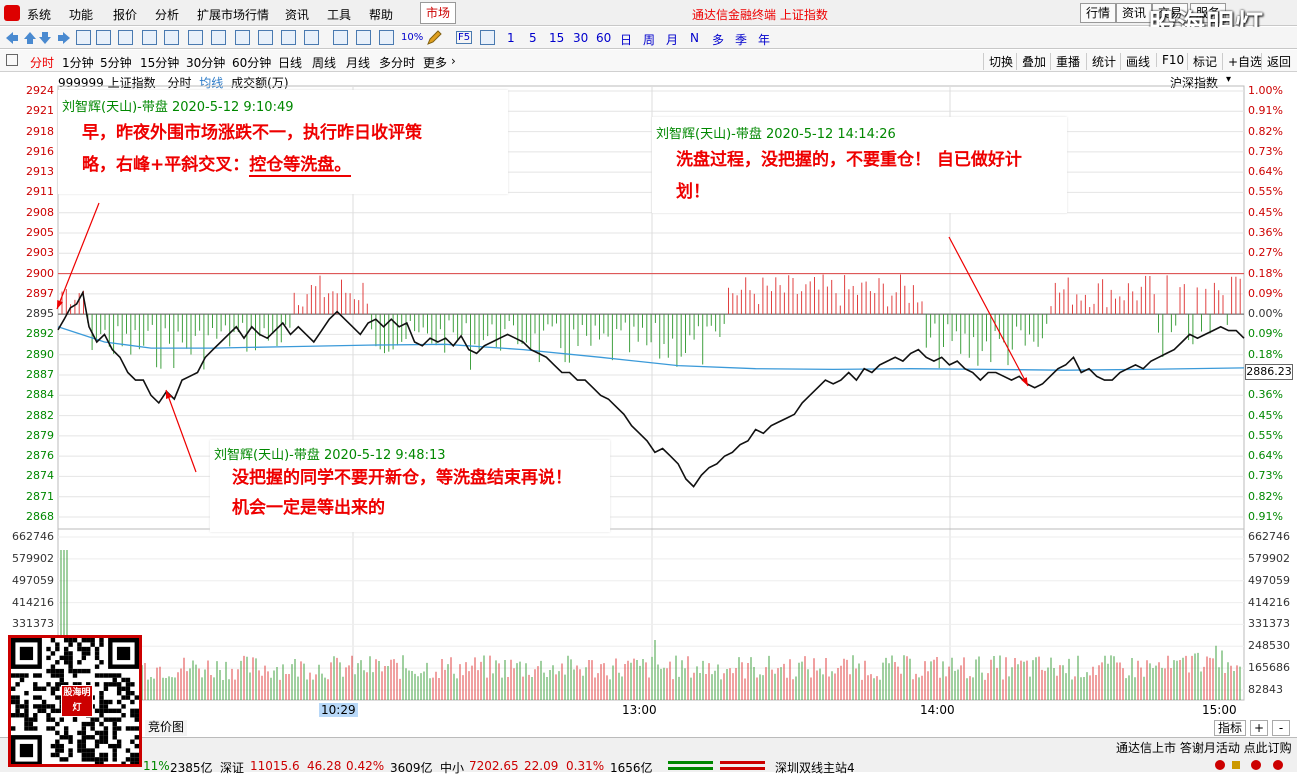 Image resolution: width=1297 pixels, height=776 pixels. What do you see at coordinates (159, 62) in the screenshot?
I see `period-15min: 15分钟` at bounding box center [159, 62].